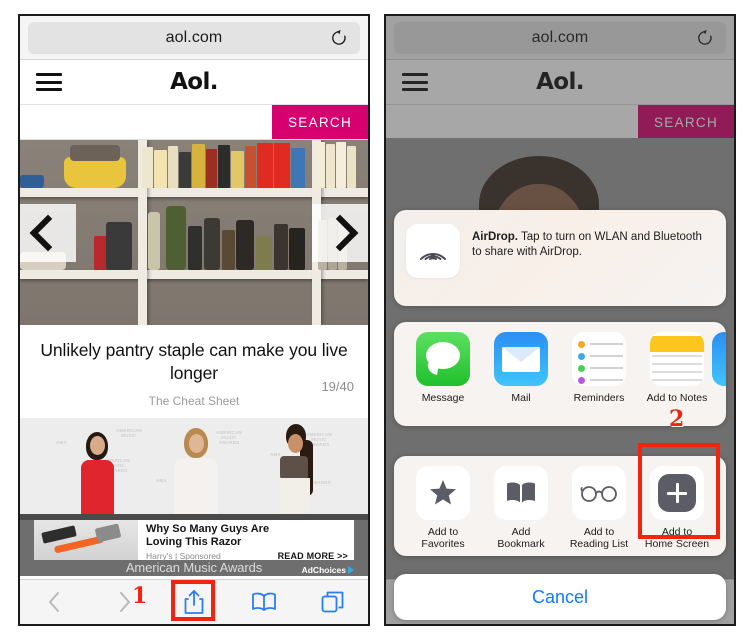 This screenshot has height=638, width=750. What do you see at coordinates (194, 232) in the screenshot?
I see `carousel-photo-pantry` at bounding box center [194, 232].